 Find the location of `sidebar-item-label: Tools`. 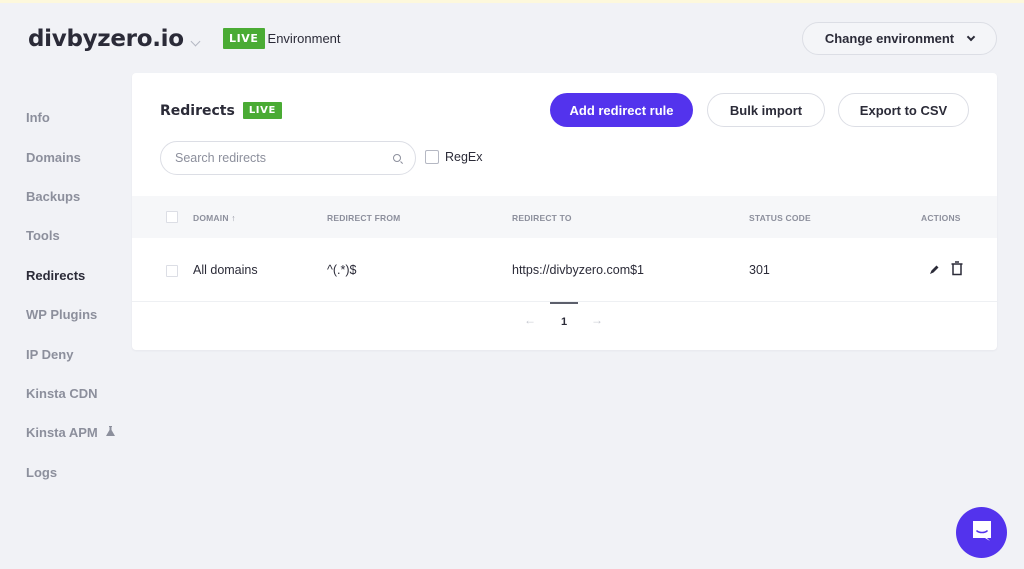

sidebar-item-label: Tools is located at coordinates (43, 236).